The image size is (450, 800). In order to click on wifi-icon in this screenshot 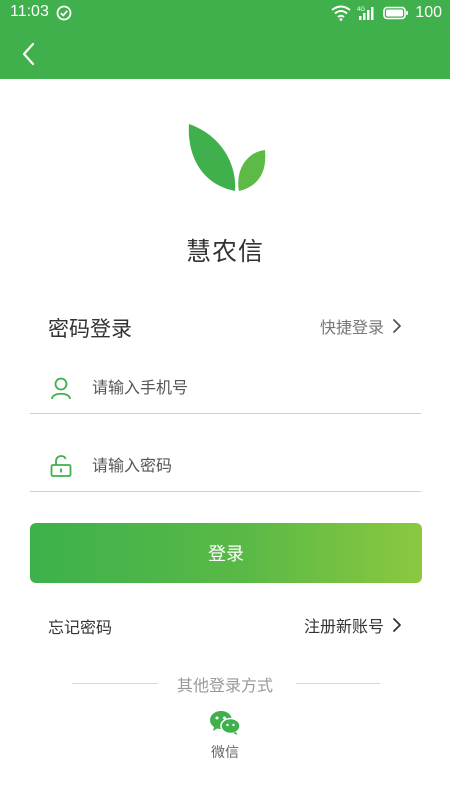, I will do `click(341, 13)`.